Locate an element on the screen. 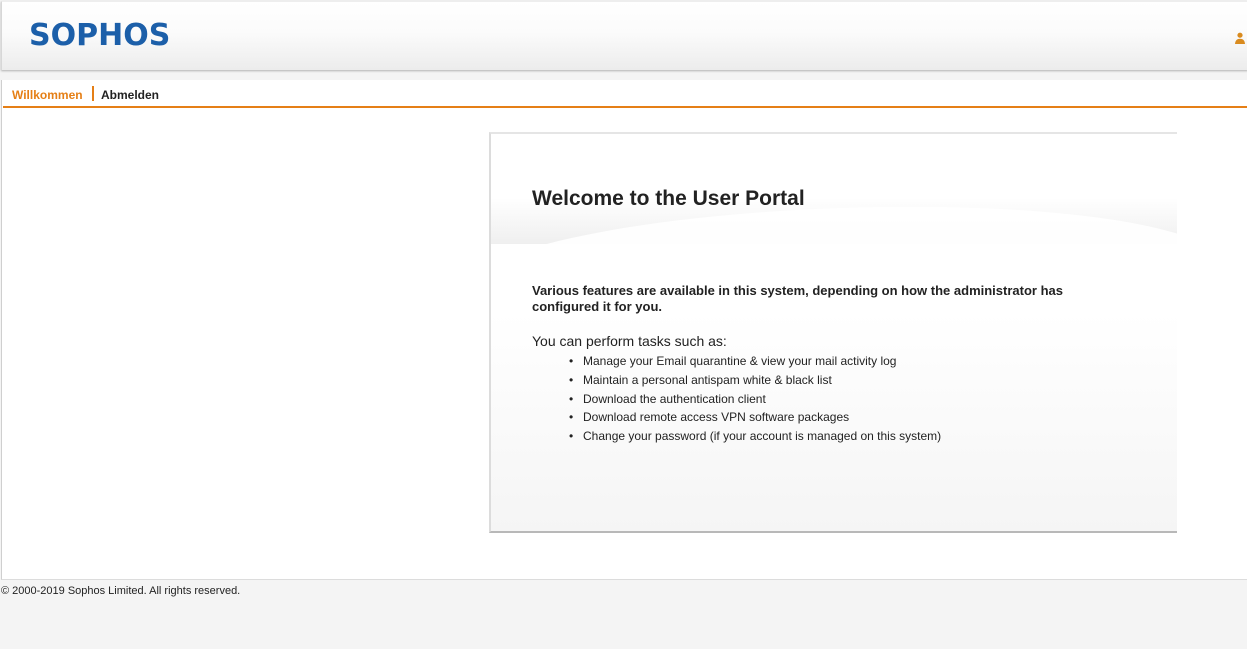 The width and height of the screenshot is (1247, 649). tasks-introduction: You can perform tasks such as: is located at coordinates (629, 341).